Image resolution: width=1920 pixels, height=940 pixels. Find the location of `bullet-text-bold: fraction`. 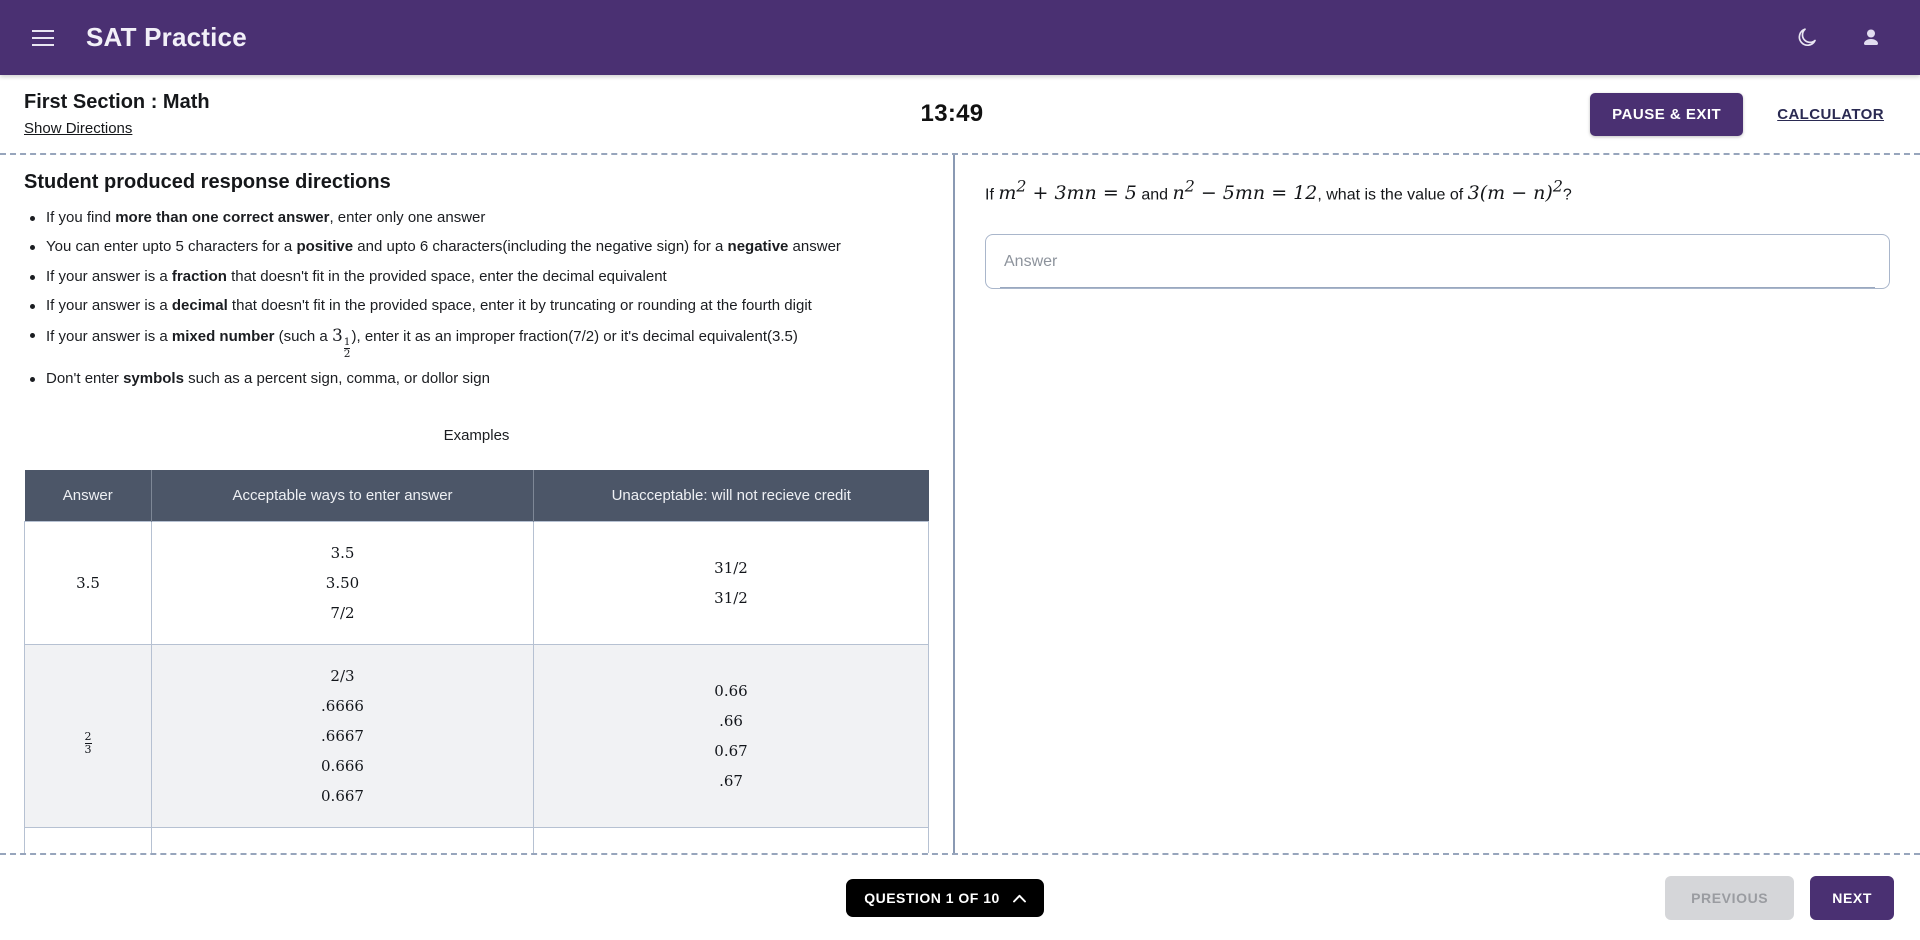

bullet-text-bold: fraction is located at coordinates (199, 276).